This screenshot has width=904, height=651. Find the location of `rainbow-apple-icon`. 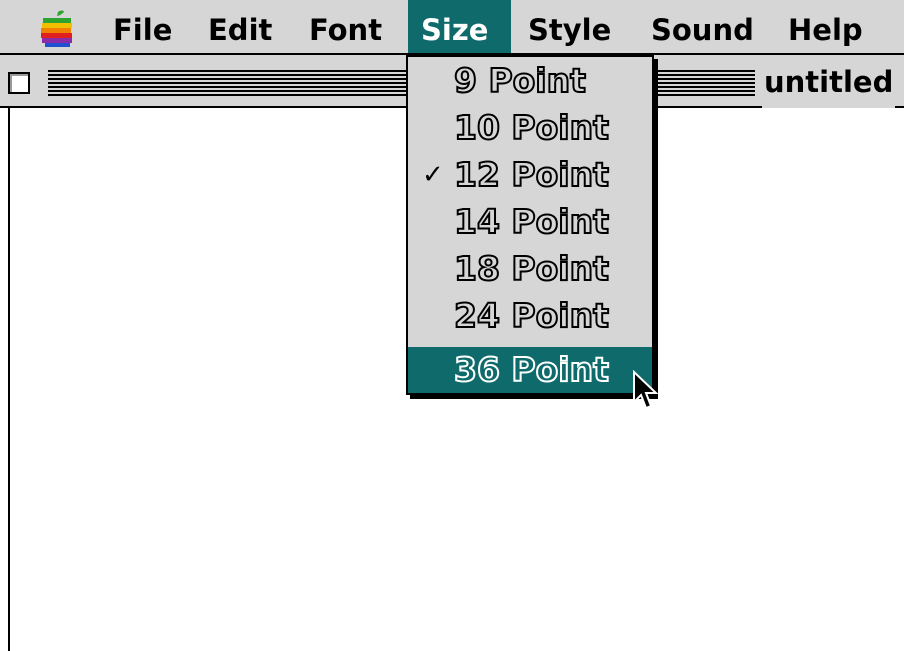

rainbow-apple-icon is located at coordinates (57, 29).